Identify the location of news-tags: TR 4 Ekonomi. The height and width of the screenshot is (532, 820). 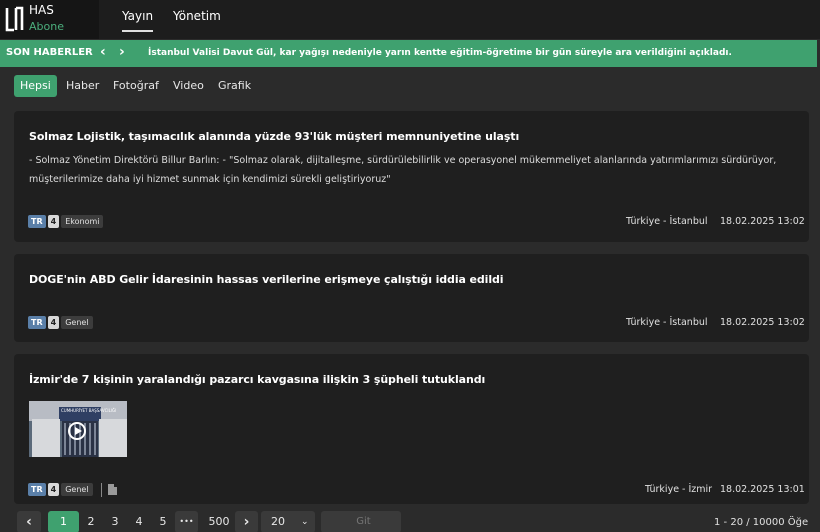
(66, 222).